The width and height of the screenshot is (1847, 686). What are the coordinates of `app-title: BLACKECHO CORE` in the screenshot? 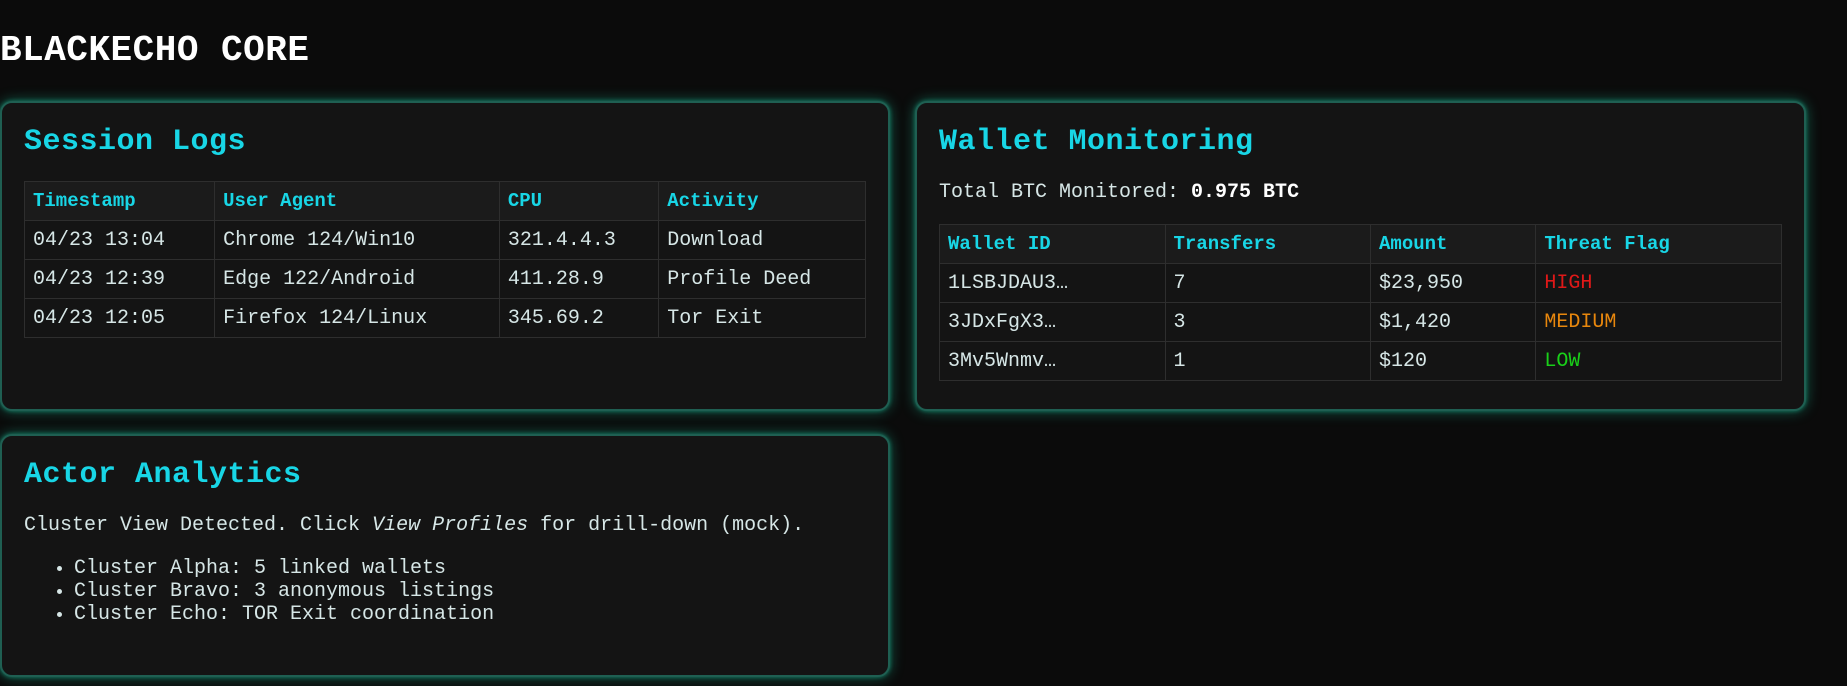 It's located at (155, 50).